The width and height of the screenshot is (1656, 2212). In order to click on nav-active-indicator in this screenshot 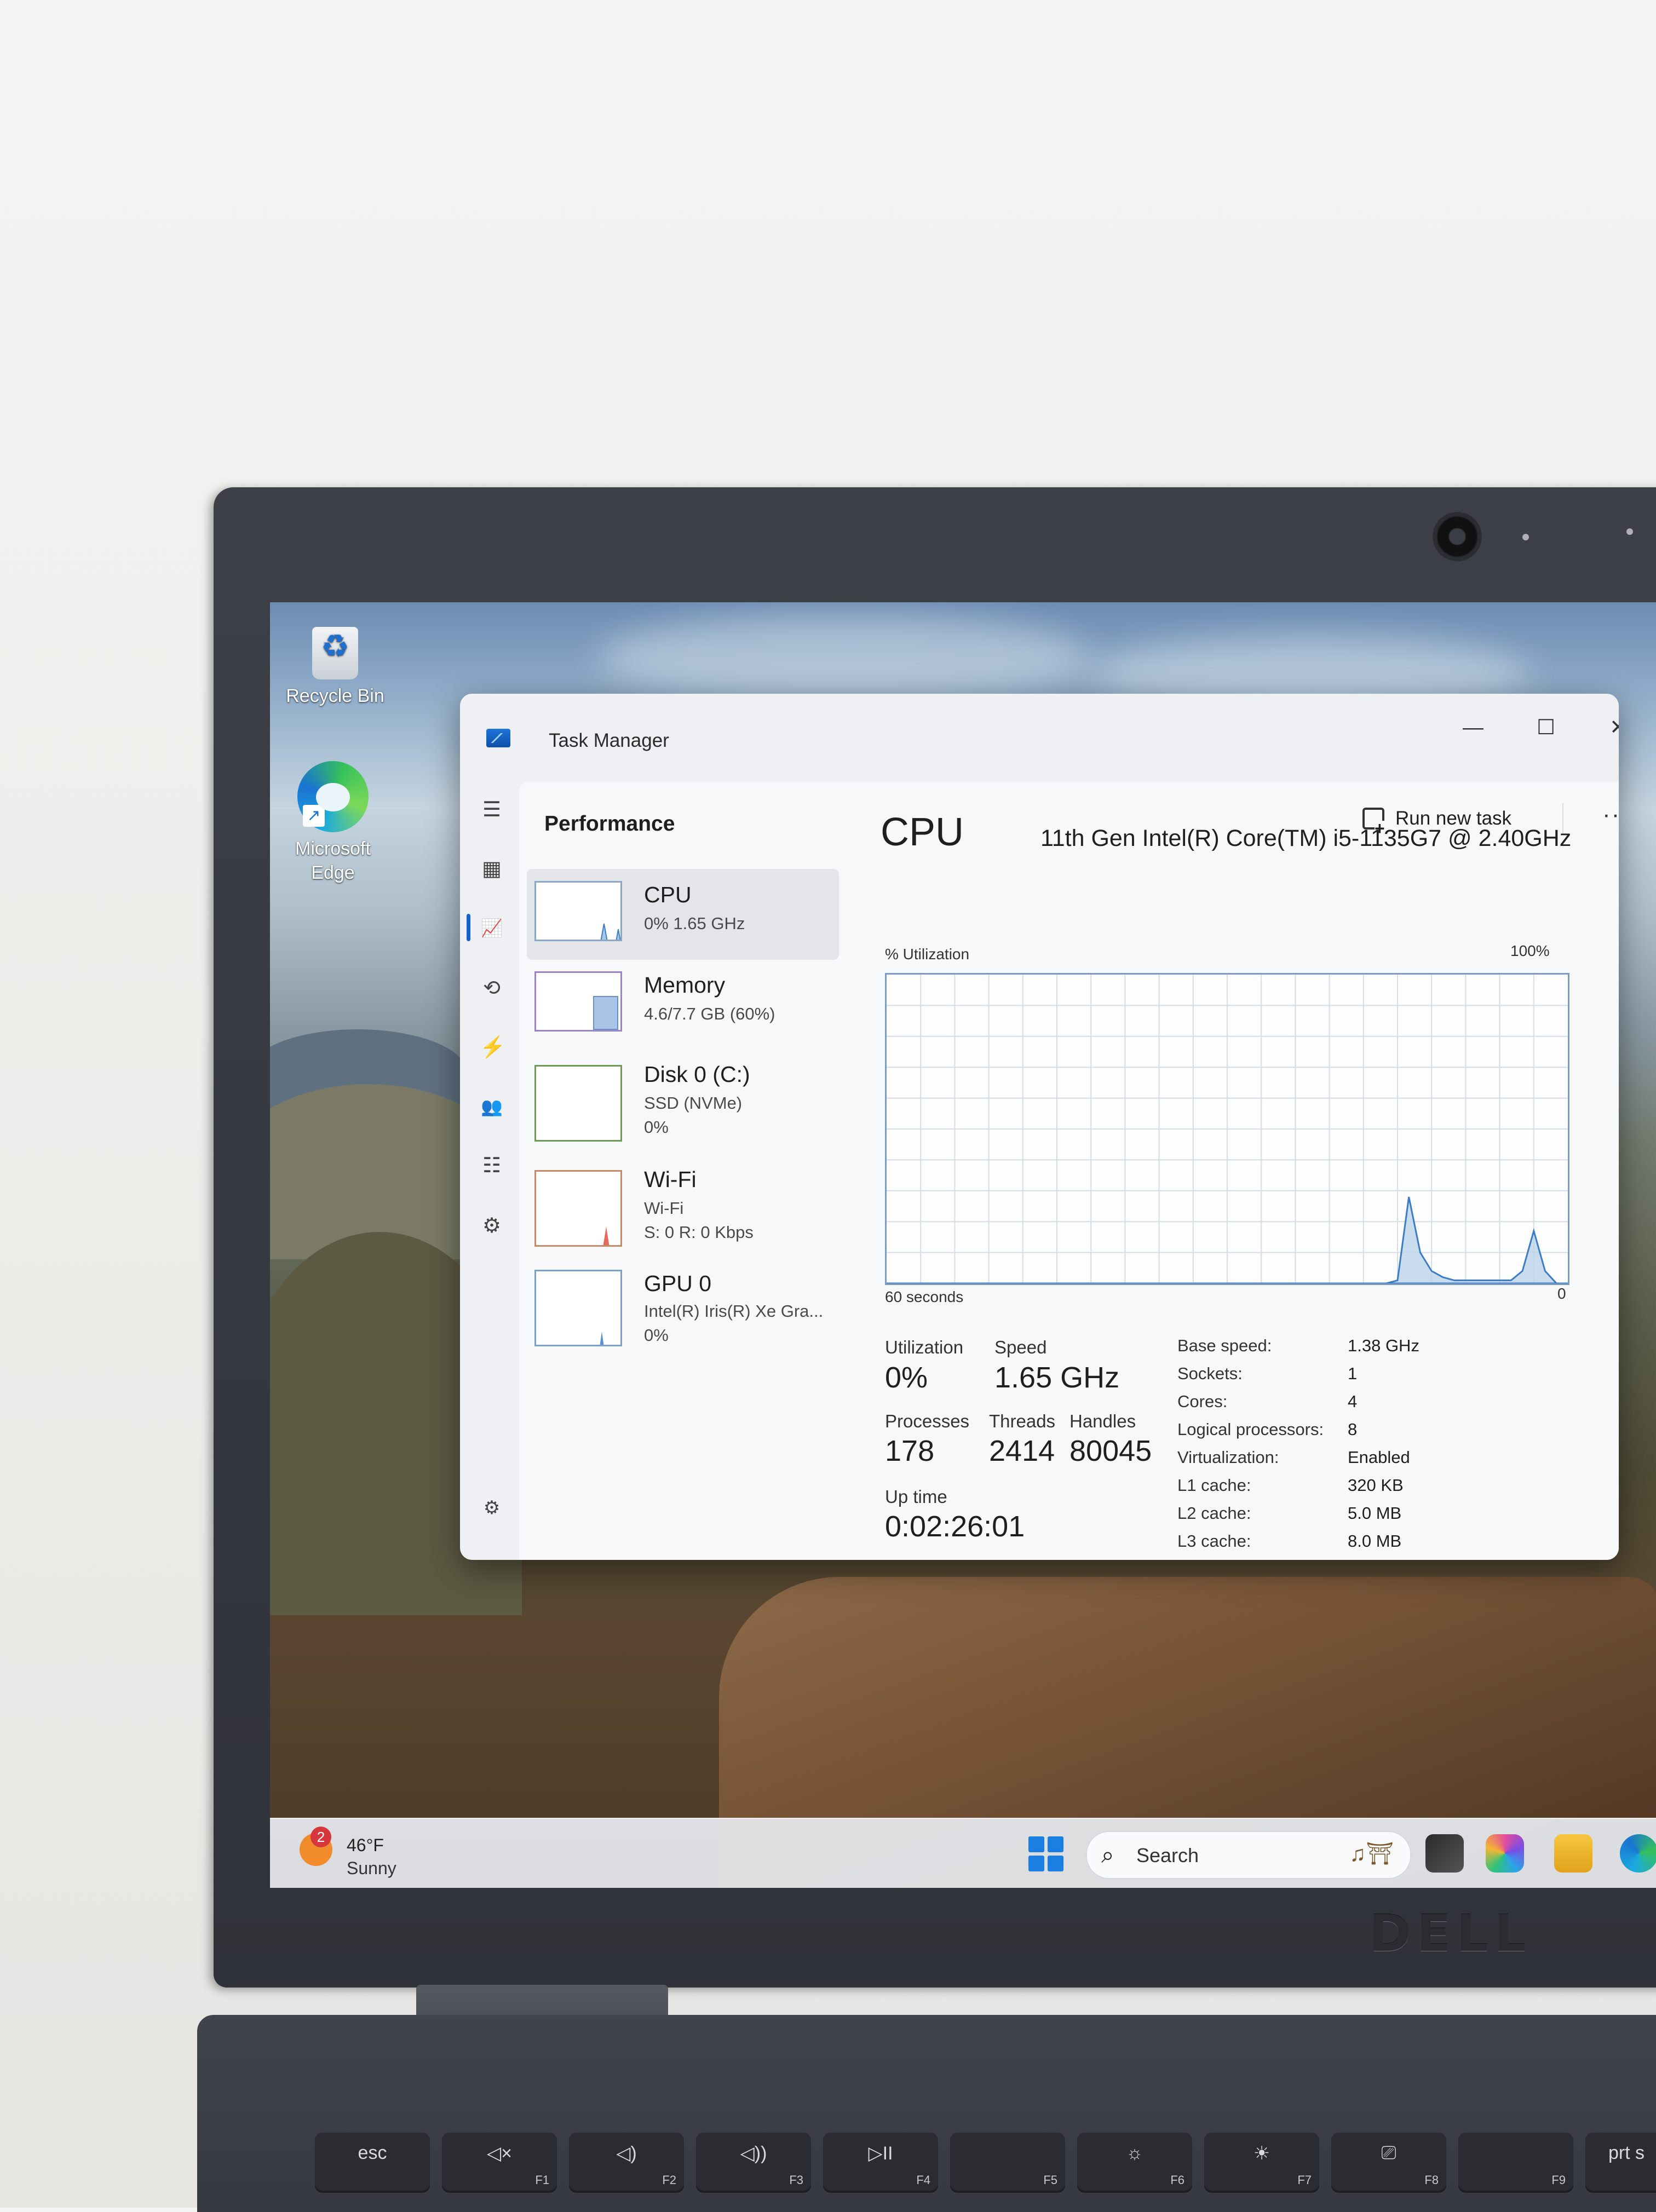, I will do `click(469, 928)`.